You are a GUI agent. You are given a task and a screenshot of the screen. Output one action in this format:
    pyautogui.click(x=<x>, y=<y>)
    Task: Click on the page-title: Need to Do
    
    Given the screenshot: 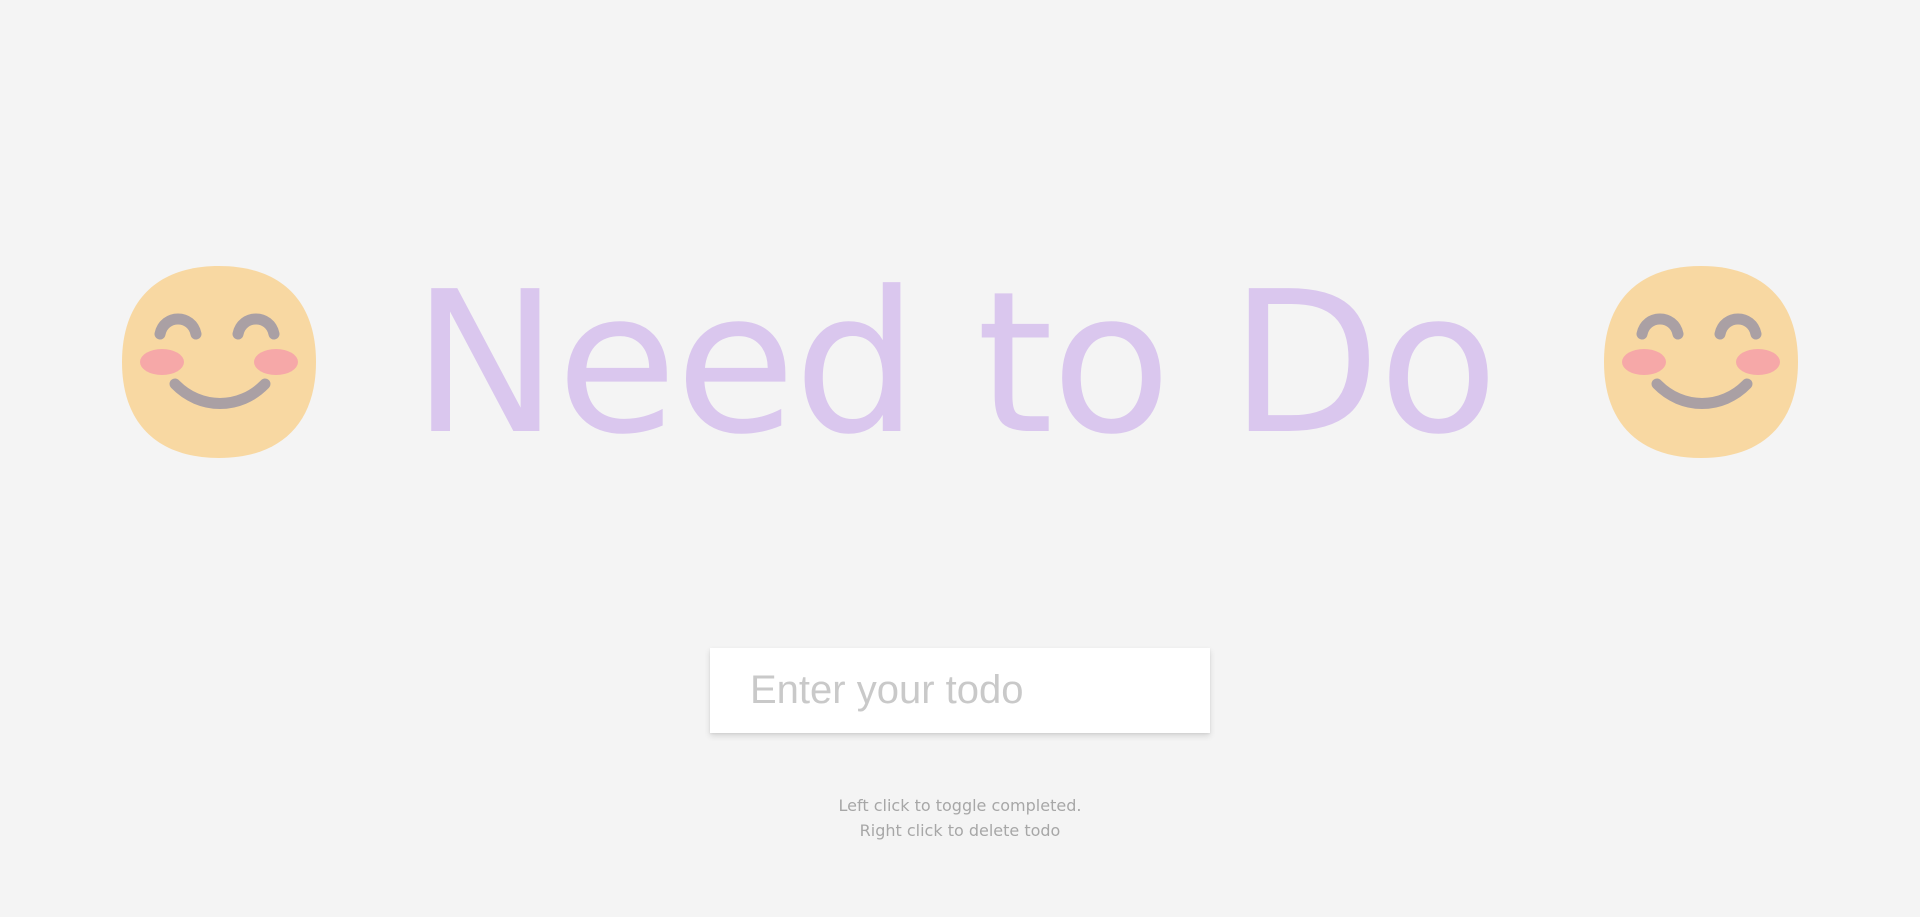 What is the action you would take?
    pyautogui.click(x=955, y=364)
    